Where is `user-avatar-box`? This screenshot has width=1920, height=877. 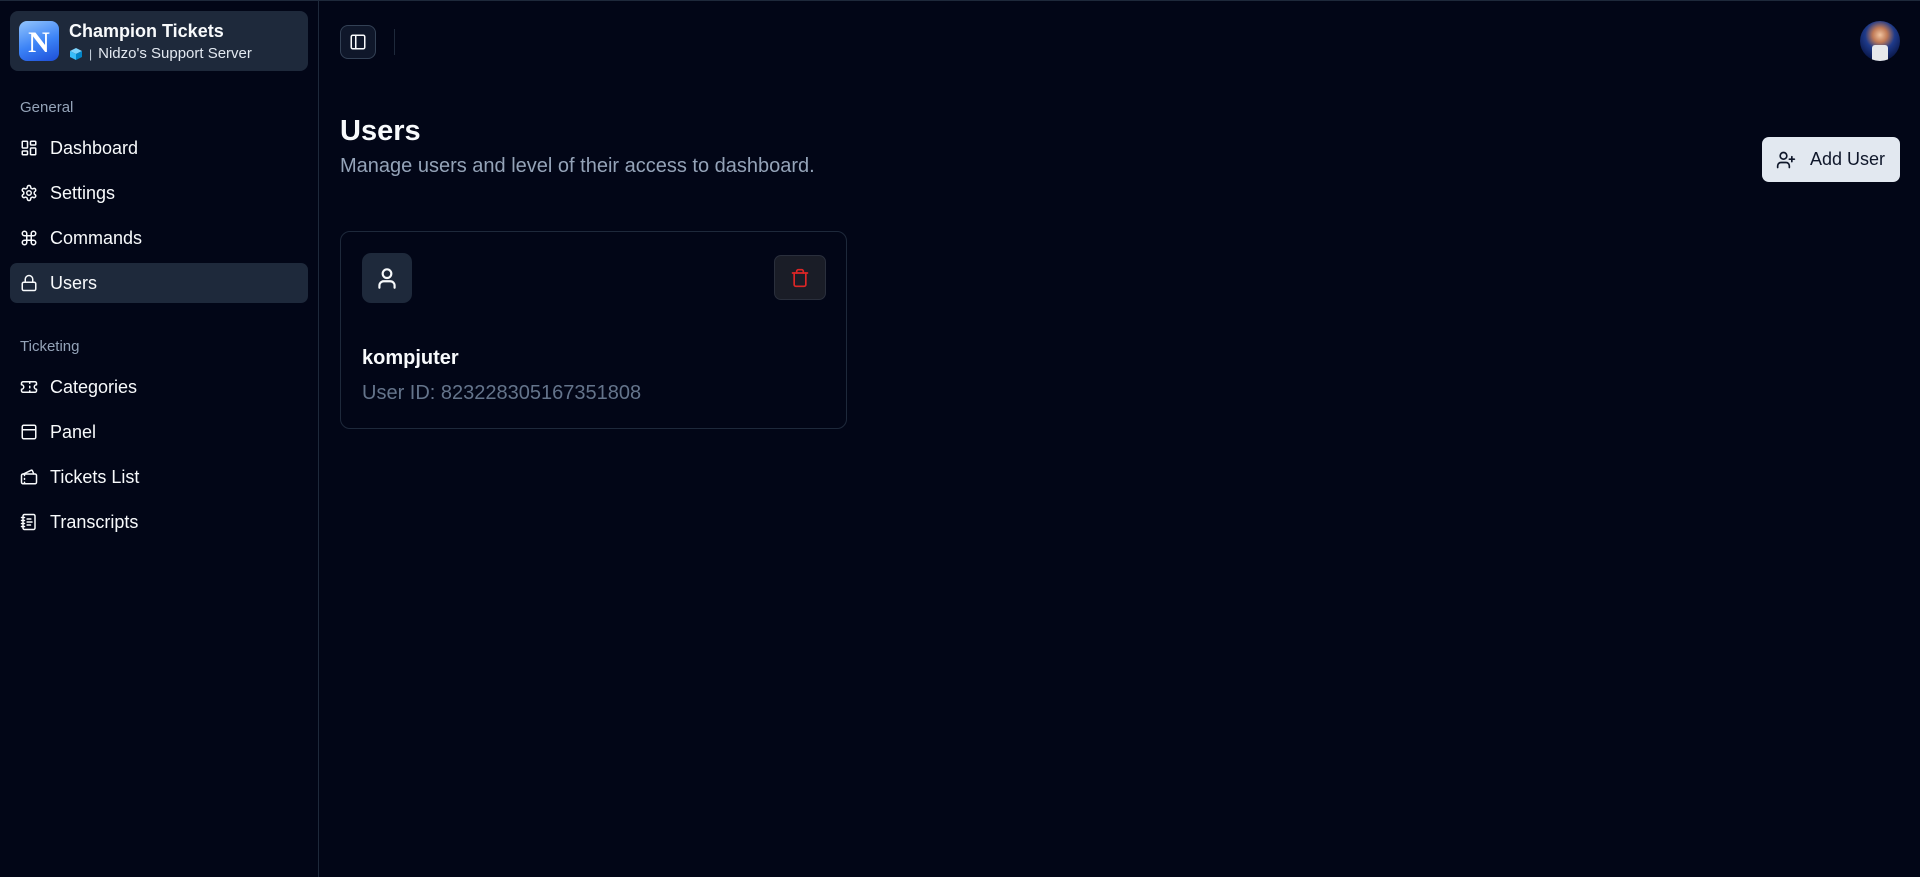
user-avatar-box is located at coordinates (387, 278).